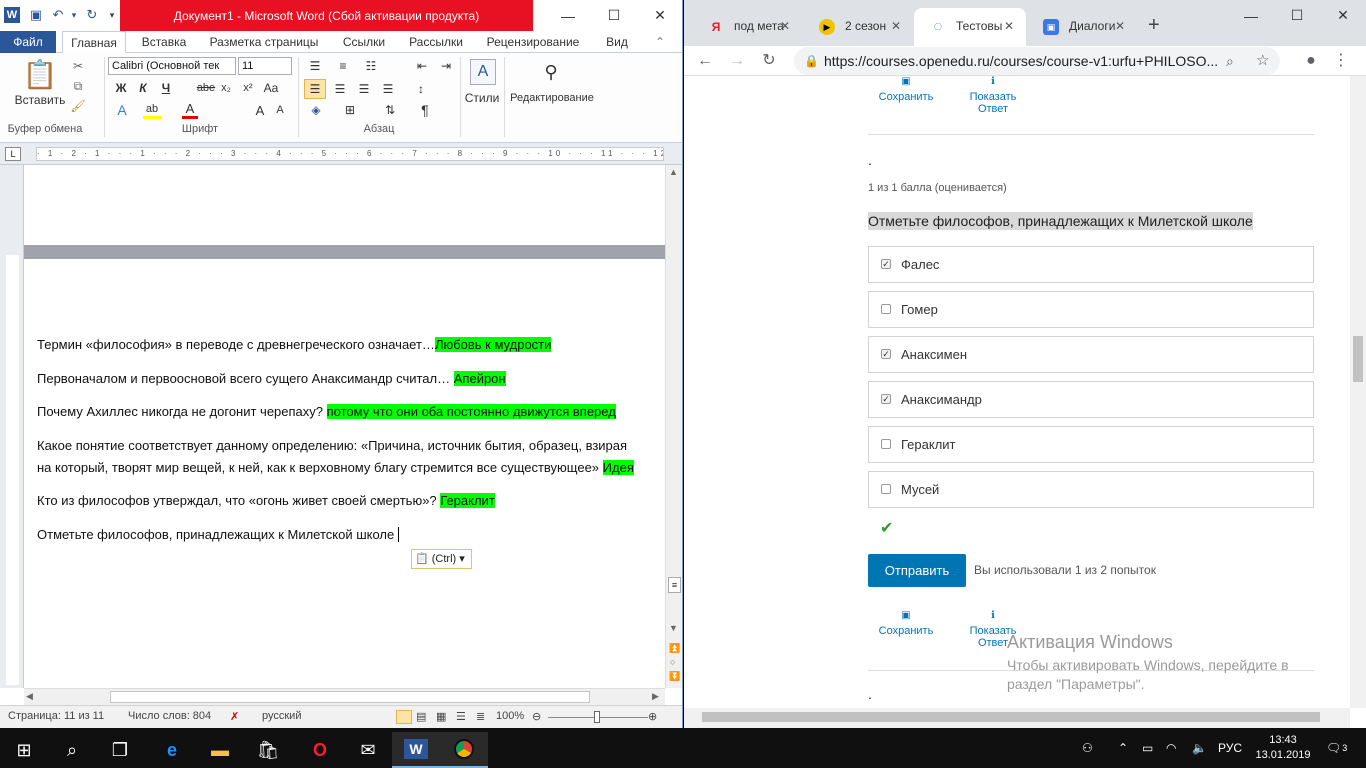  I want to click on align-center-icon: ☰, so click(340, 89).